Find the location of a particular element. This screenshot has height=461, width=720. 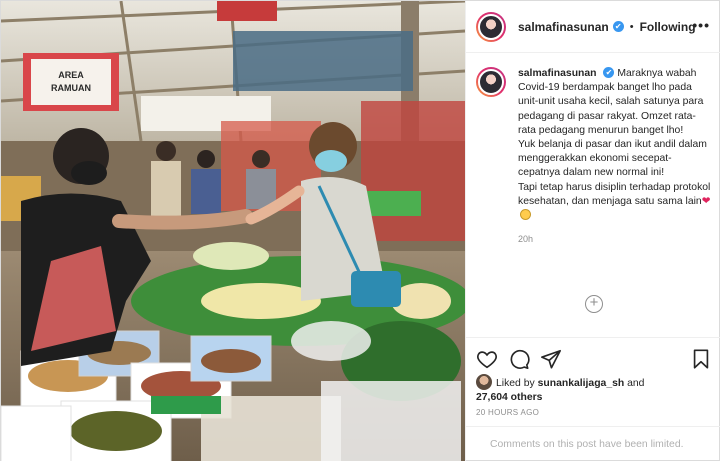

action-bar is located at coordinates (594, 359).